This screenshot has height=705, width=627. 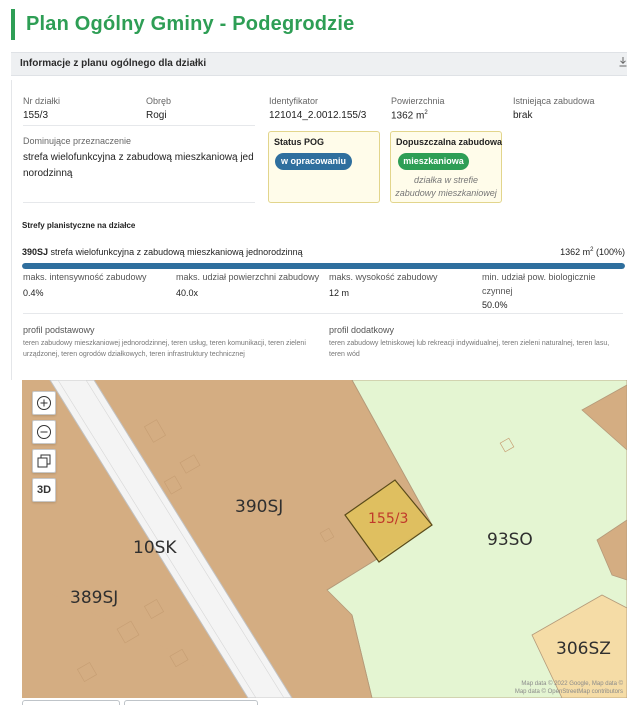 What do you see at coordinates (13, 24) in the screenshot?
I see `header-accent-bar` at bounding box center [13, 24].